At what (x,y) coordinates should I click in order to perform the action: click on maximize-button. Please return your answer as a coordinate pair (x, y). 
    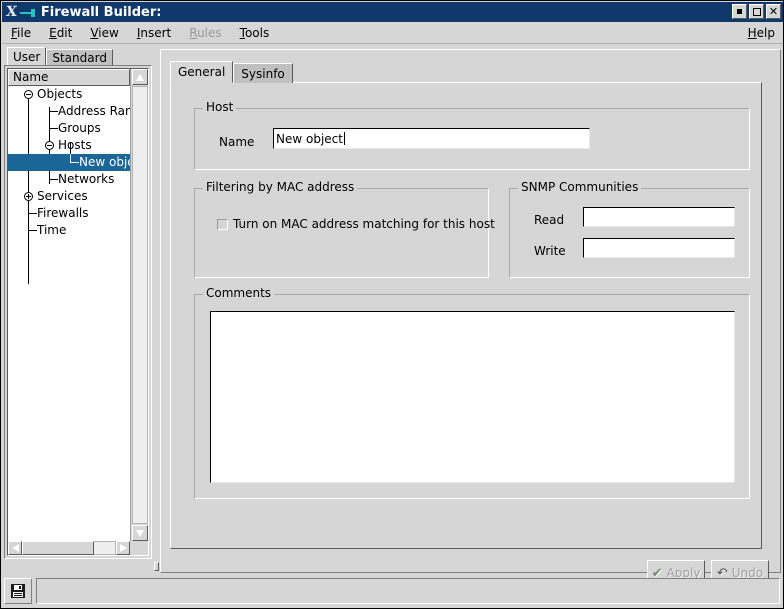
    Looking at the image, I should click on (756, 11).